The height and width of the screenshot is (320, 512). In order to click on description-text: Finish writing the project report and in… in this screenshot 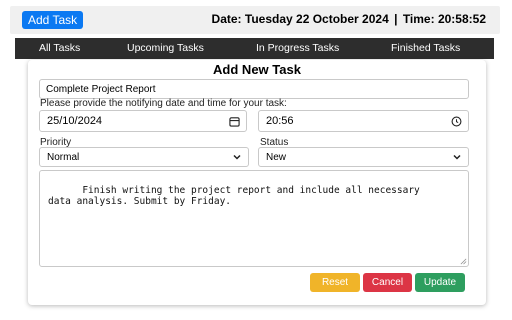, I will do `click(234, 196)`.